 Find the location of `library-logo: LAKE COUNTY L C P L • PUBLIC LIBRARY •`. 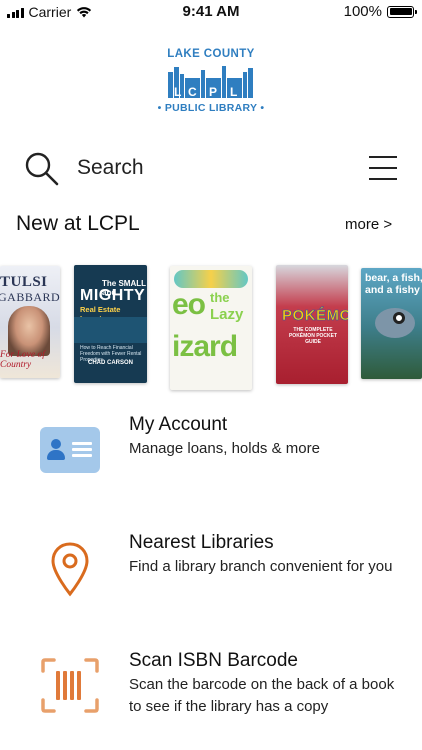

library-logo: LAKE COUNTY L C P L • PUBLIC LIBRARY • is located at coordinates (211, 84).